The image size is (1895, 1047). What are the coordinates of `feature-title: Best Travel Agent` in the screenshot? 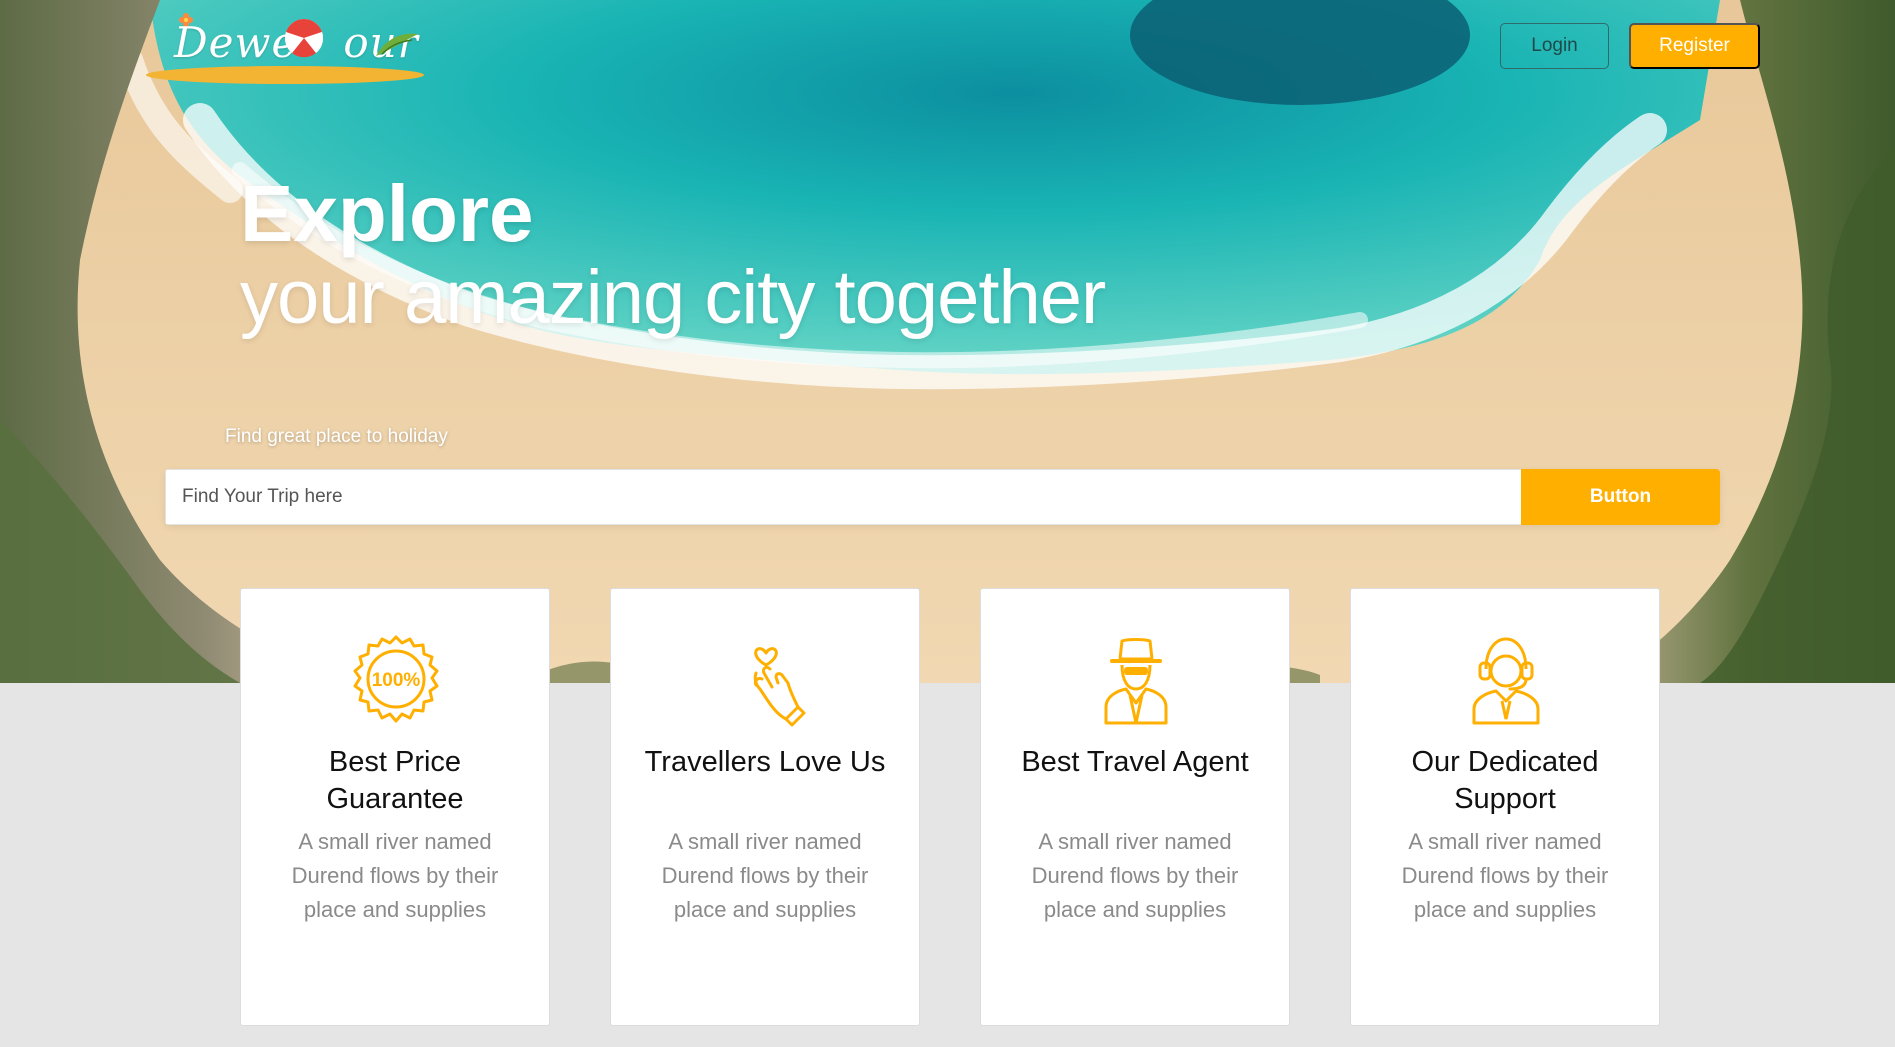 It's located at (1135, 762).